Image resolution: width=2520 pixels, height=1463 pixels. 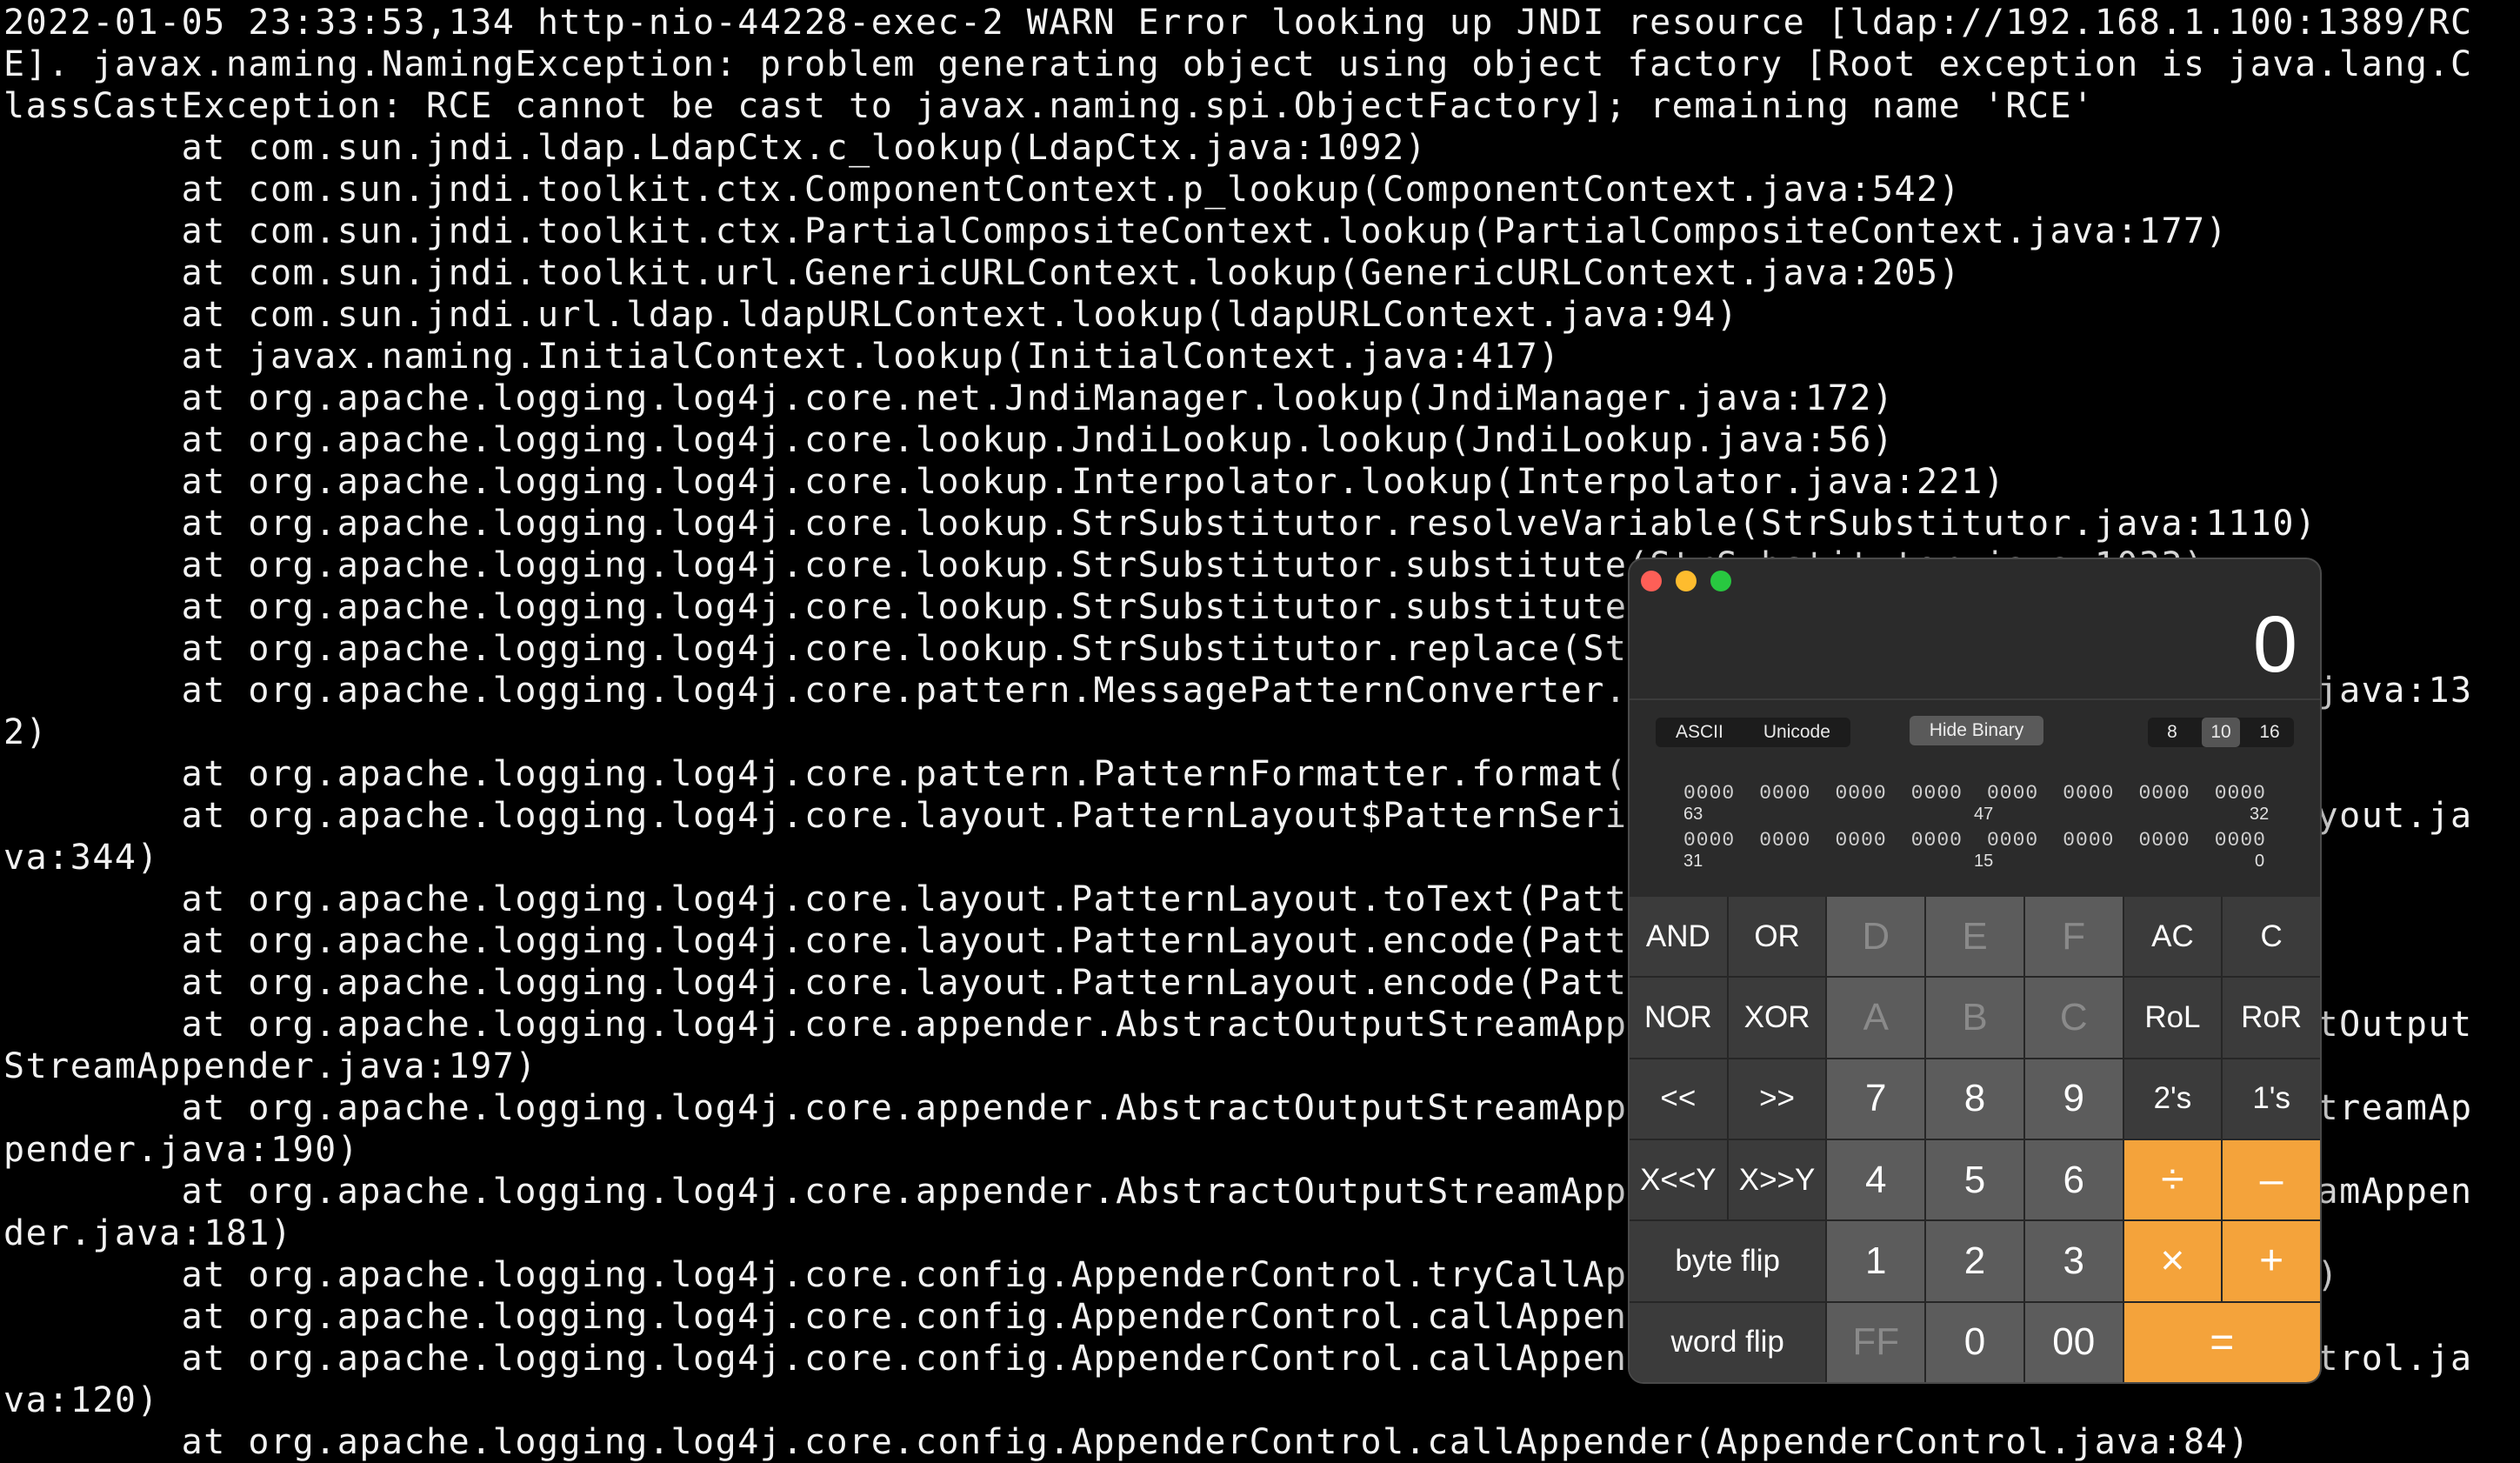 I want to click on plus-button: +, so click(x=2271, y=1261).